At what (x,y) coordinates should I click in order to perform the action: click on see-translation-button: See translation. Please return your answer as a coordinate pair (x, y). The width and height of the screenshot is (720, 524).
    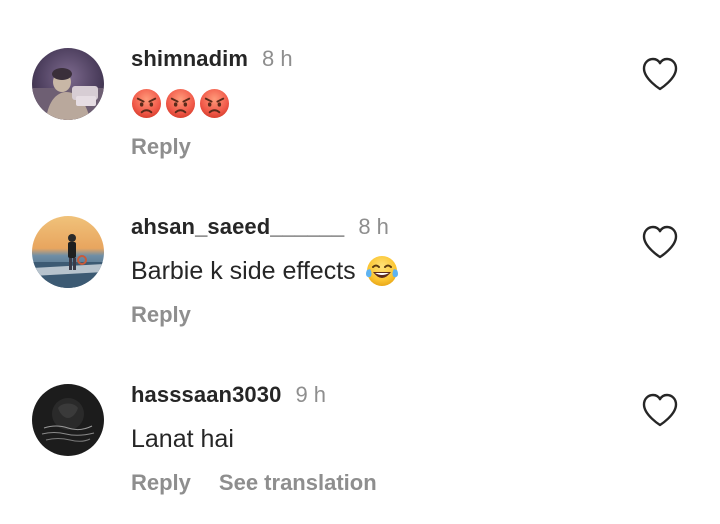
    Looking at the image, I should click on (298, 483).